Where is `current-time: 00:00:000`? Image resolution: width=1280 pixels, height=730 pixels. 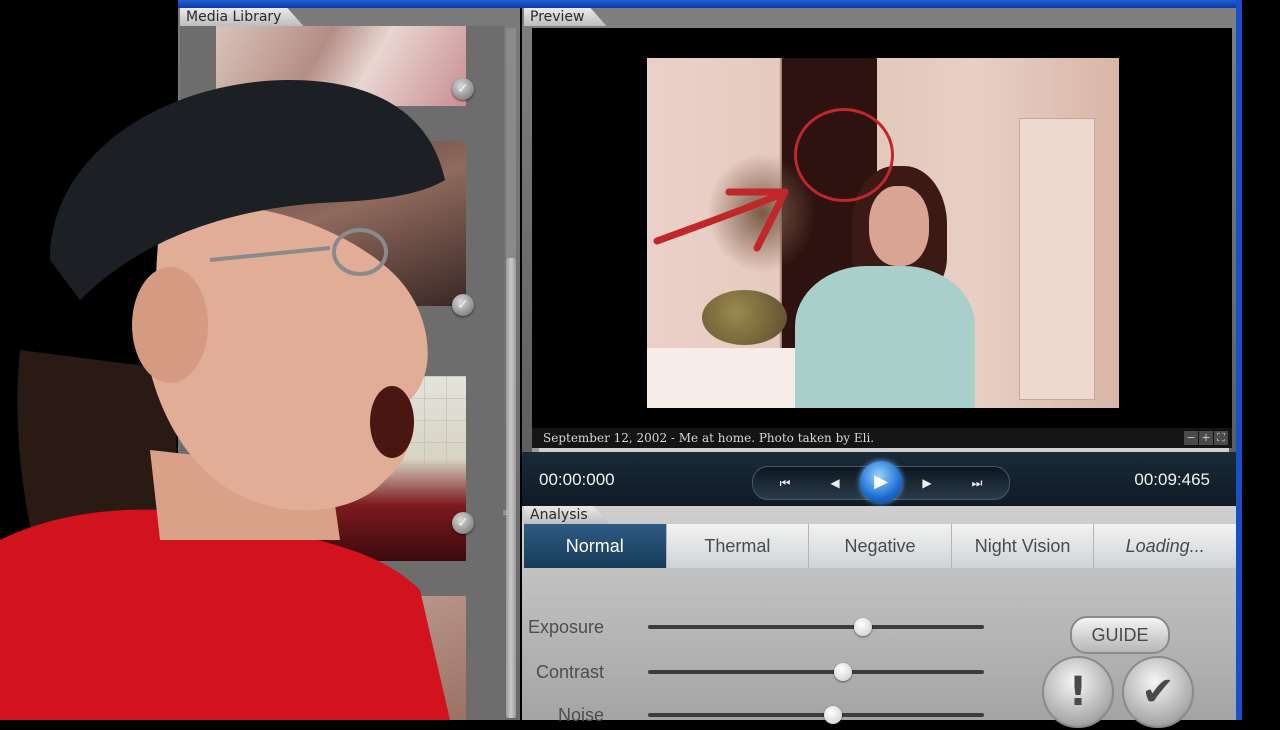 current-time: 00:00:000 is located at coordinates (577, 479).